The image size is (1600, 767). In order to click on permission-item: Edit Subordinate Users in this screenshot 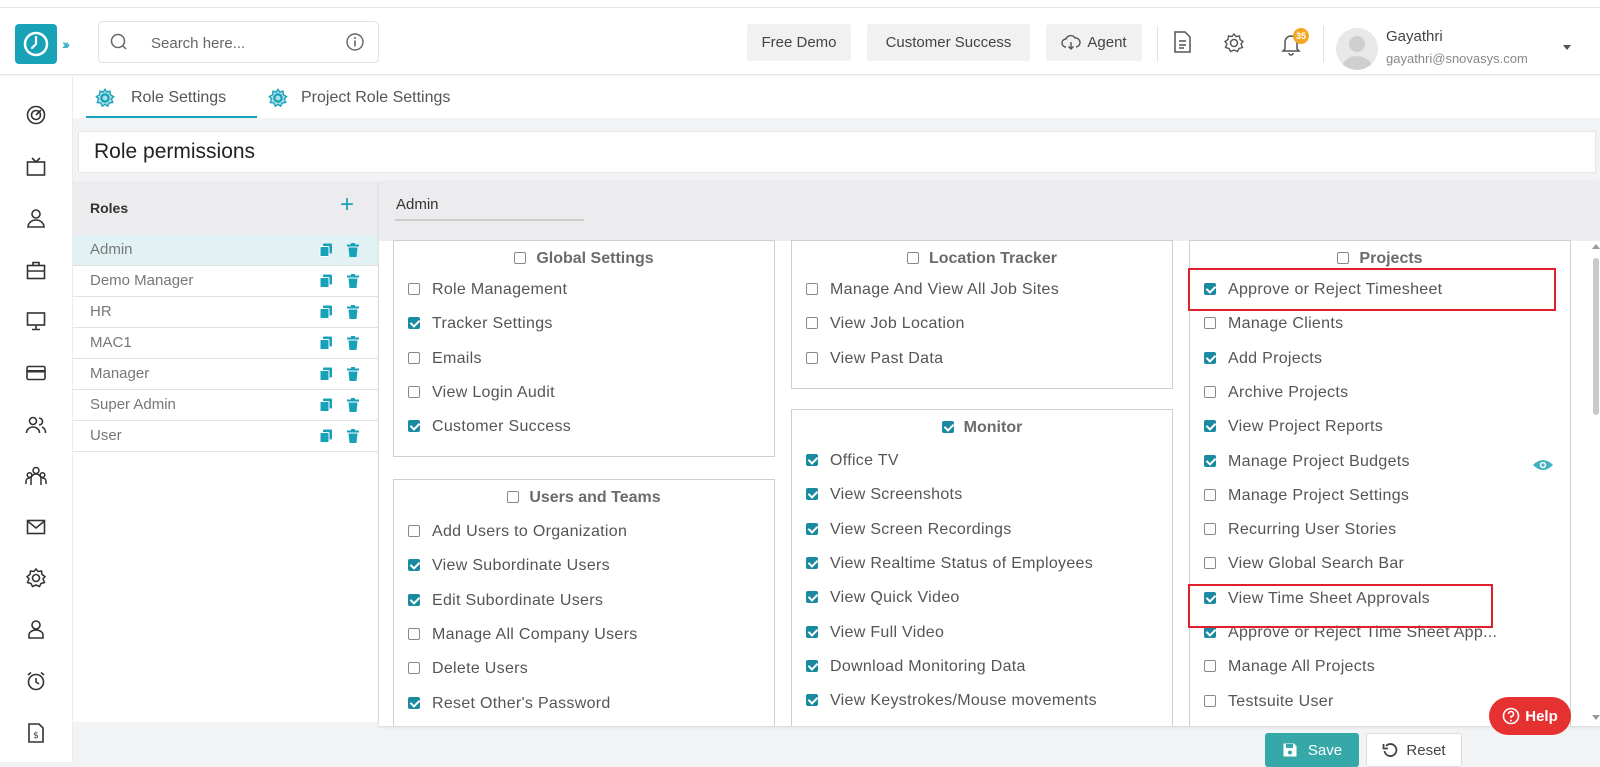, I will do `click(505, 601)`.